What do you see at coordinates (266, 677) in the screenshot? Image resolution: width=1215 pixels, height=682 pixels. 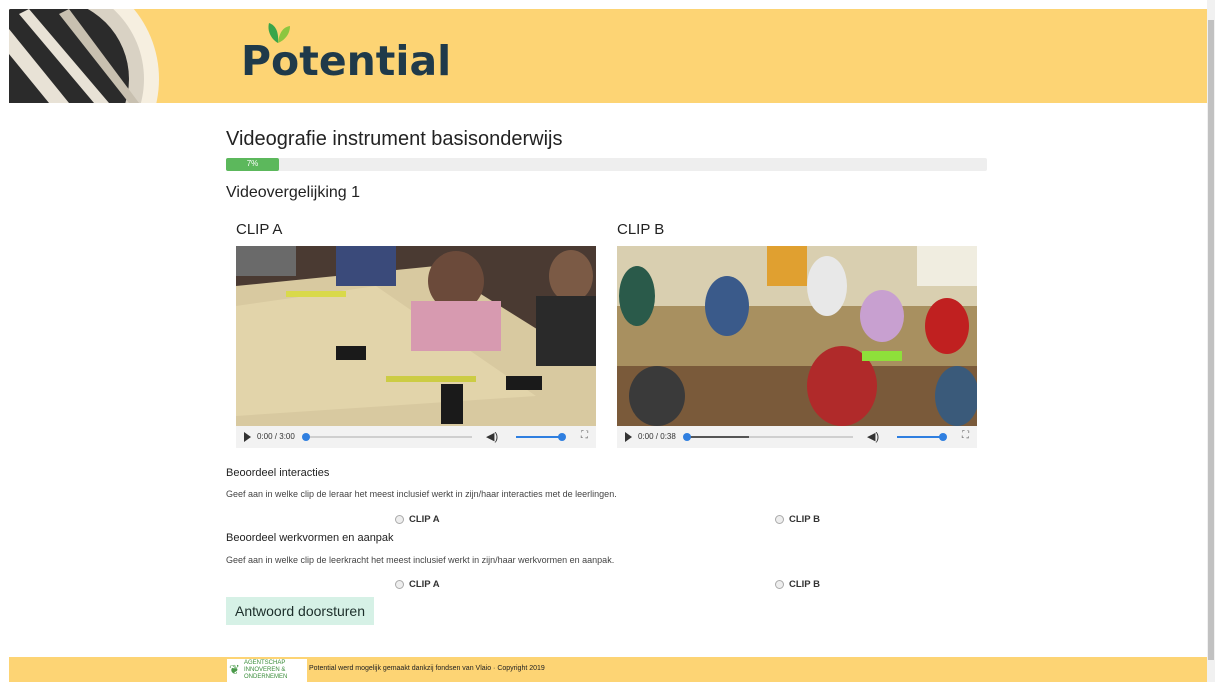 I see `agency-line: ONDERNEMEN` at bounding box center [266, 677].